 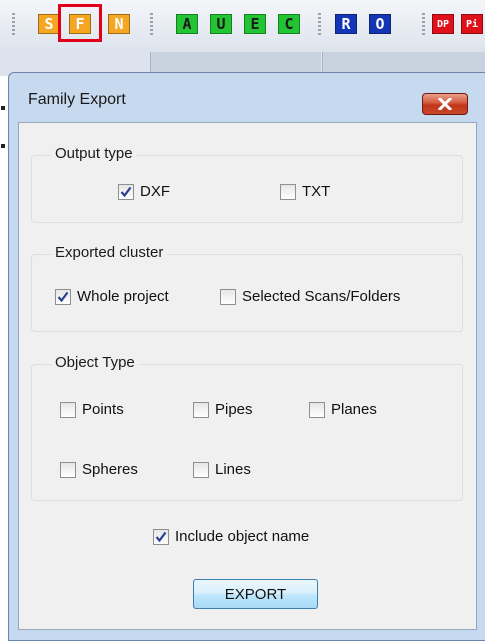 I want to click on toolbar-button-label: R, so click(x=346, y=24).